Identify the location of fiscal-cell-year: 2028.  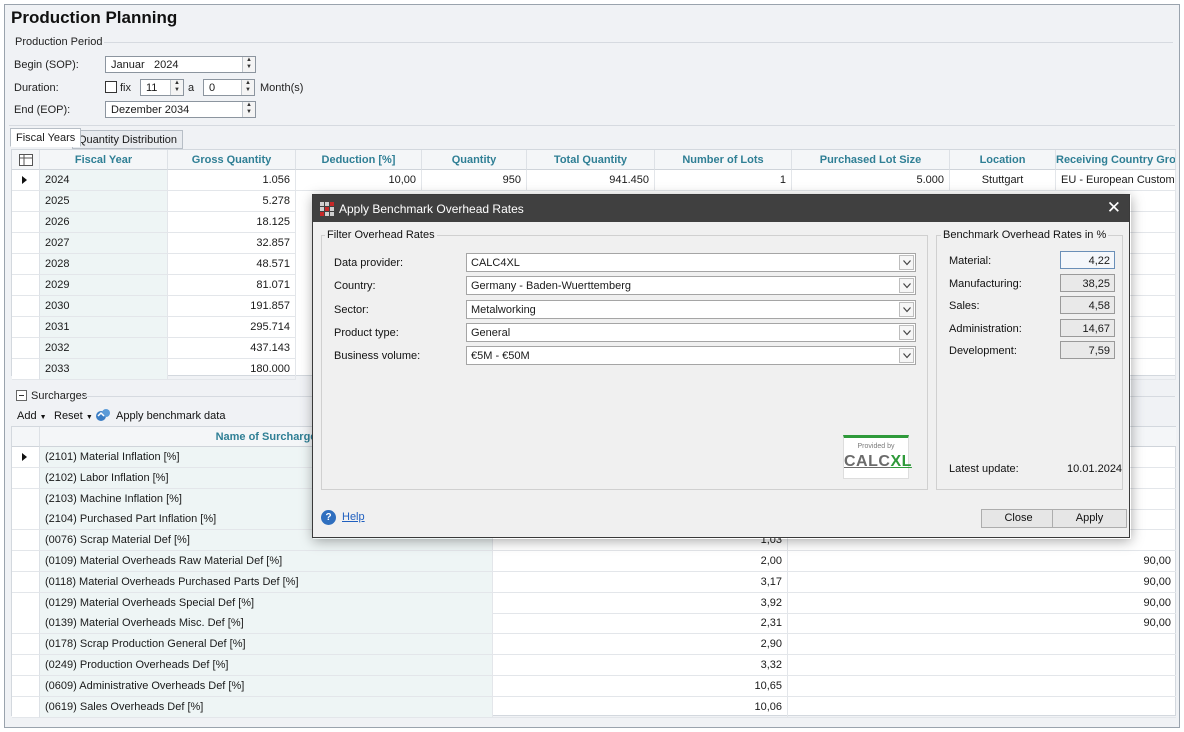
(104, 264).